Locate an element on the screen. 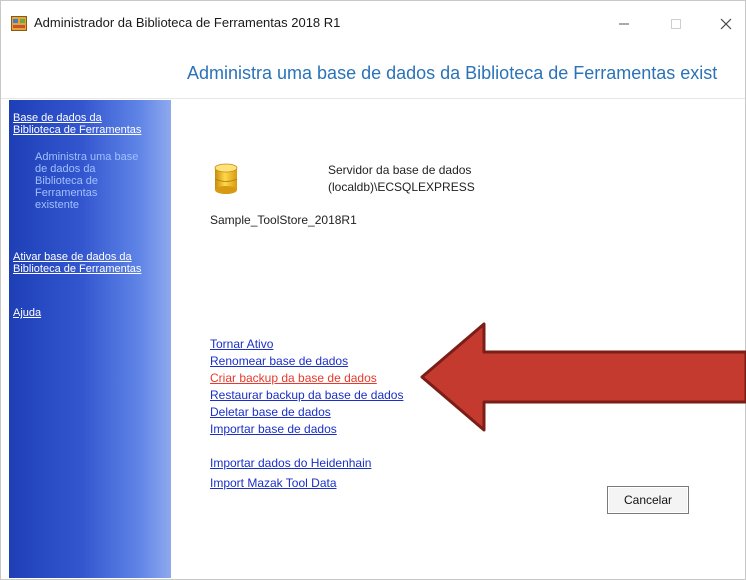 The image size is (746, 580). sidebar-item-help: Ajuda is located at coordinates (78, 313).